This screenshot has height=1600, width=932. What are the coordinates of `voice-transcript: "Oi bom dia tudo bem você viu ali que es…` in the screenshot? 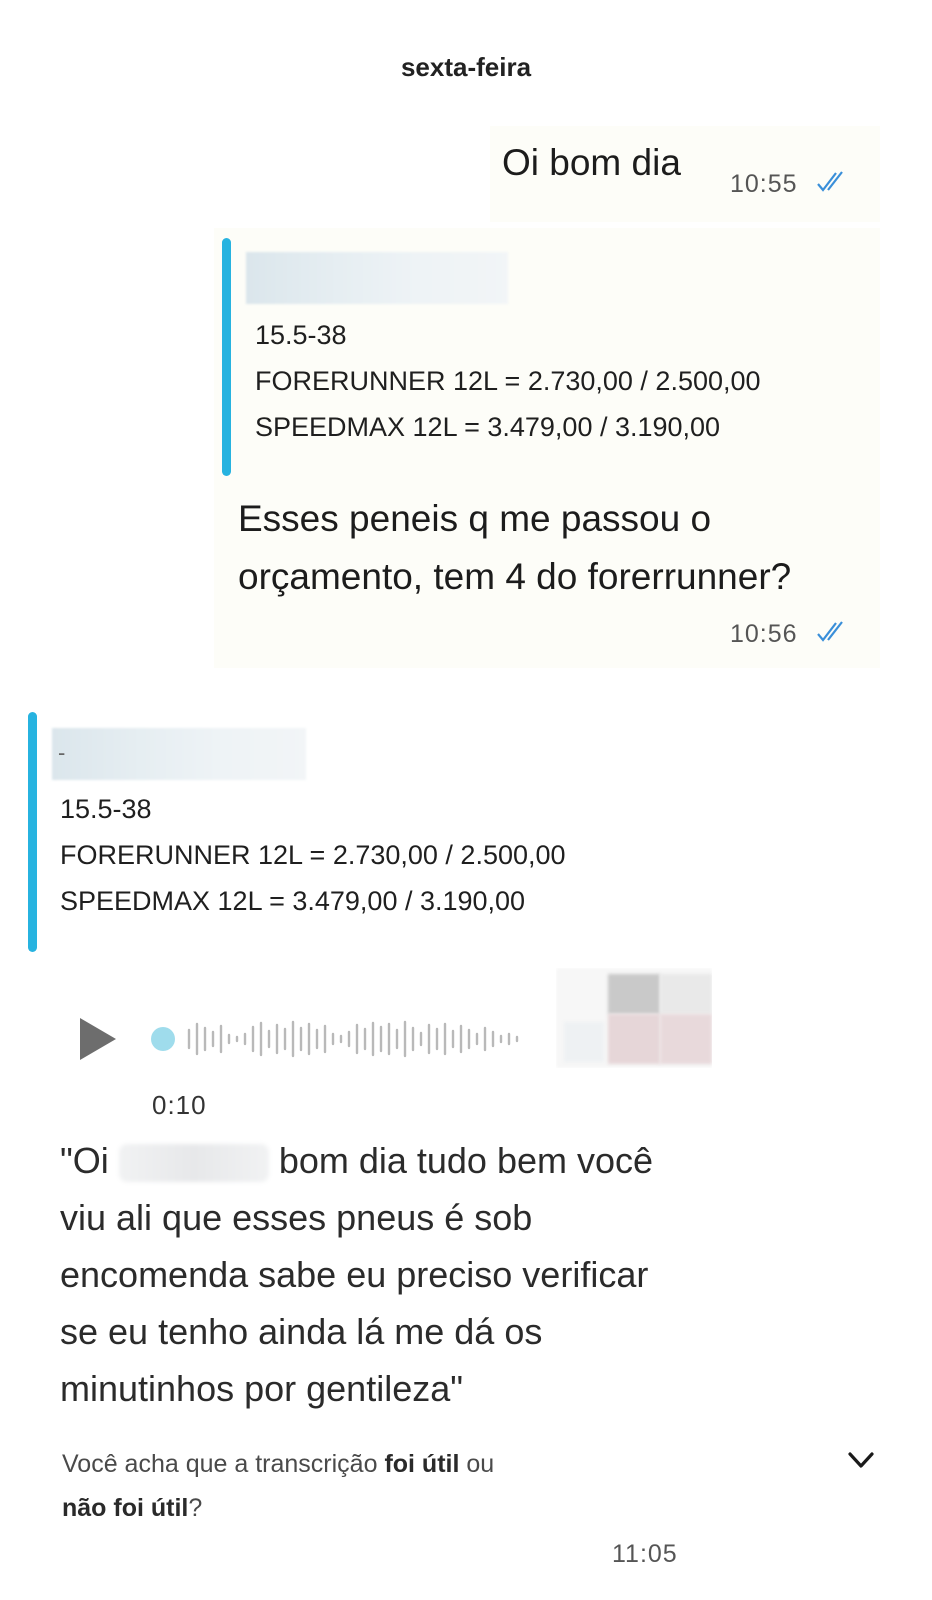 It's located at (370, 1274).